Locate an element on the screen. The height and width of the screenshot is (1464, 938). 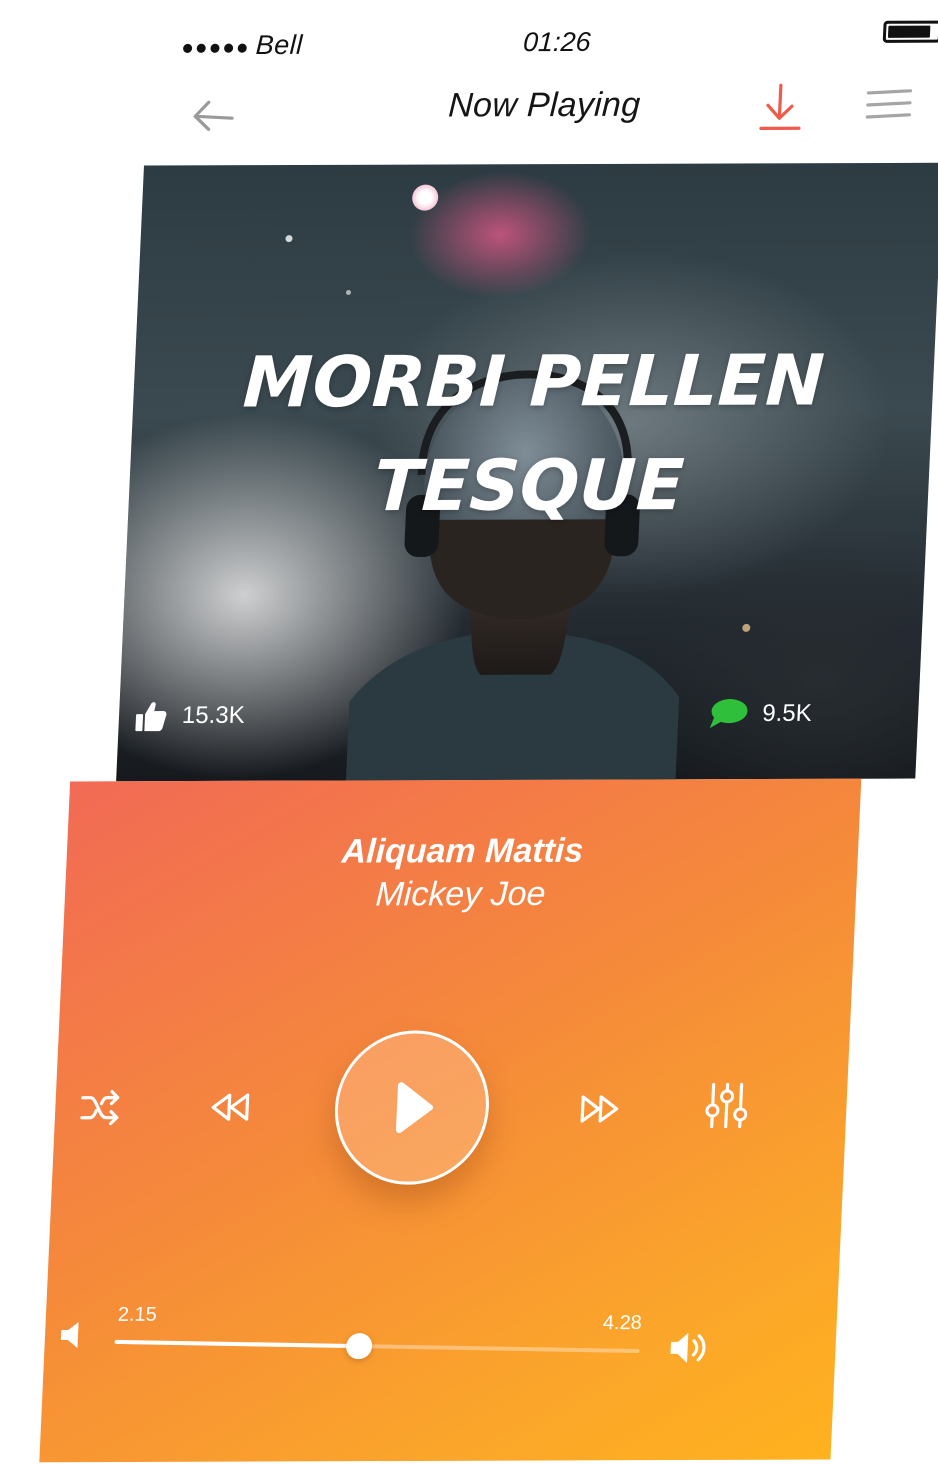
progress-knob is located at coordinates (358, 1346).